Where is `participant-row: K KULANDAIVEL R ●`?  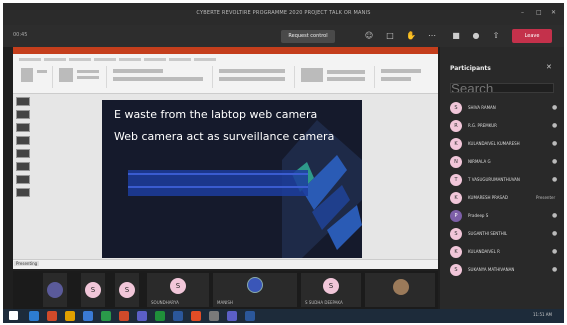 participant-row: K KULANDAIVEL R ● is located at coordinates (505, 252).